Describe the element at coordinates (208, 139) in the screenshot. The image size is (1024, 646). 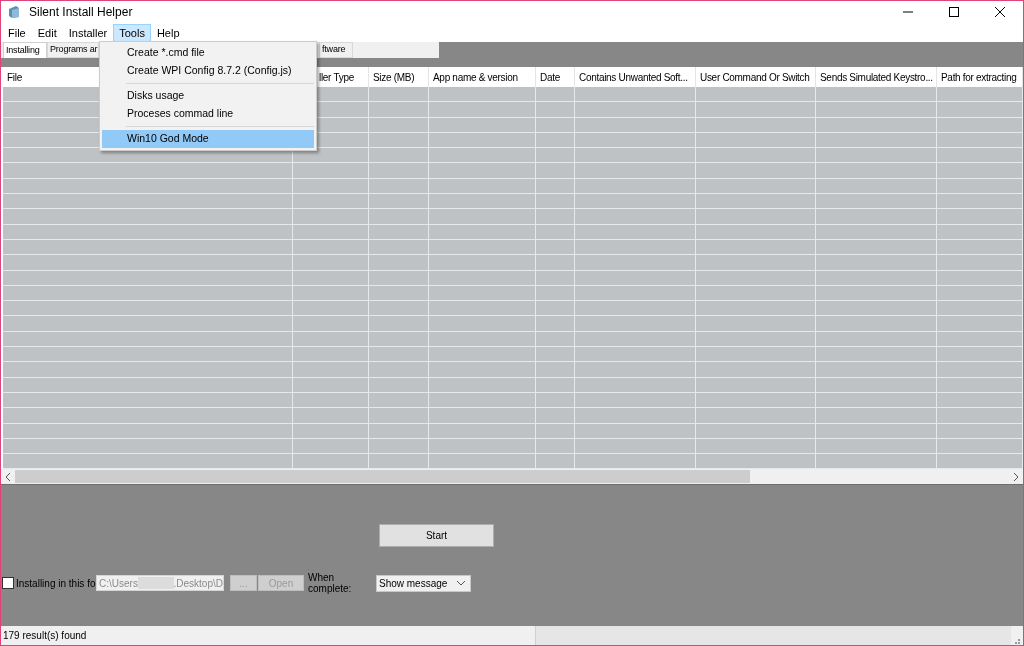
I see `menu-item: Win10 God Mode` at that location.